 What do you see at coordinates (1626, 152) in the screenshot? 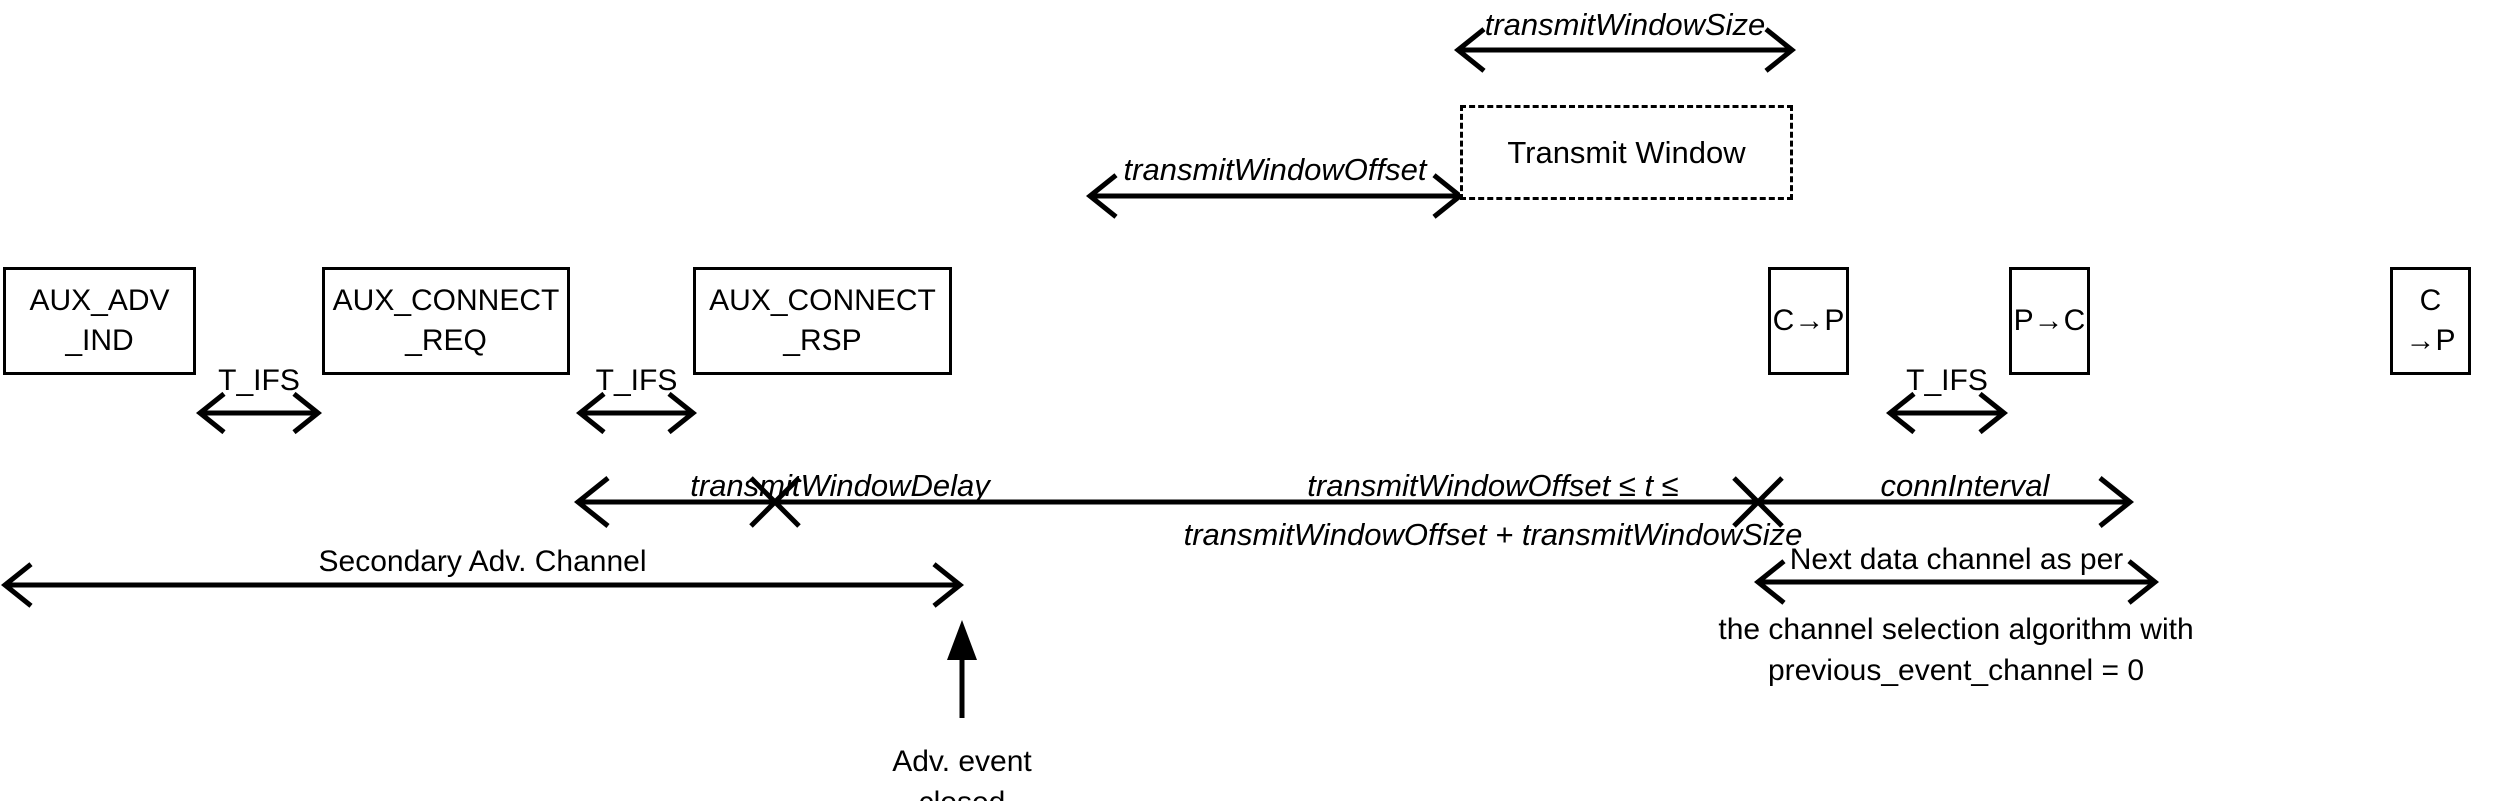
I see `transmit-window-box: Transmit Window` at bounding box center [1626, 152].